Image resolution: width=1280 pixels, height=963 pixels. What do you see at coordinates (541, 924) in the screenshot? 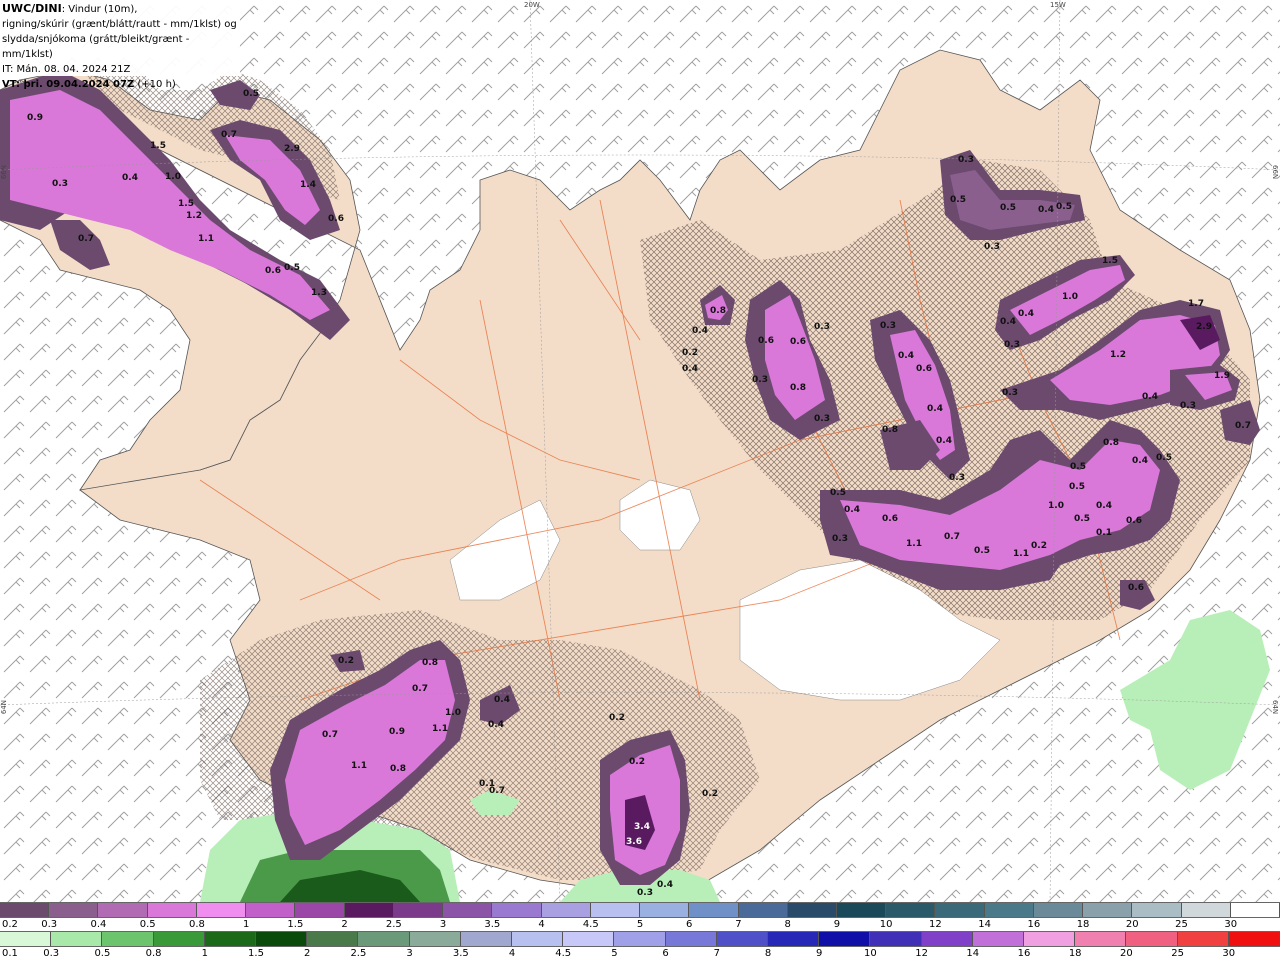
I see `legend-label: 4` at bounding box center [541, 924].